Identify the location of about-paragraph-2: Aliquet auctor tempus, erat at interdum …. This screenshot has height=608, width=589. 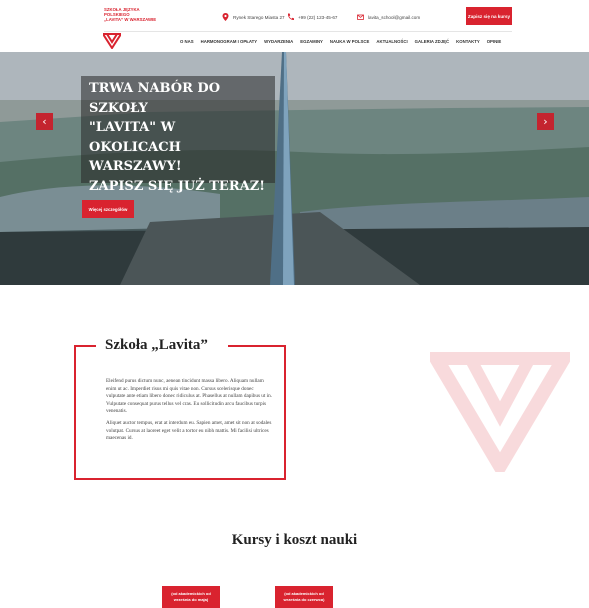
(189, 430).